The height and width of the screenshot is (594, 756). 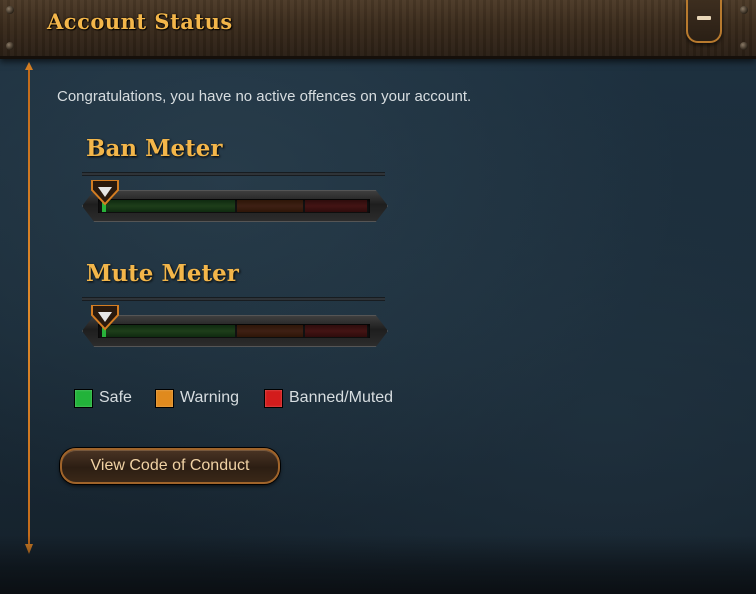 What do you see at coordinates (29, 66) in the screenshot?
I see `side-border-cap` at bounding box center [29, 66].